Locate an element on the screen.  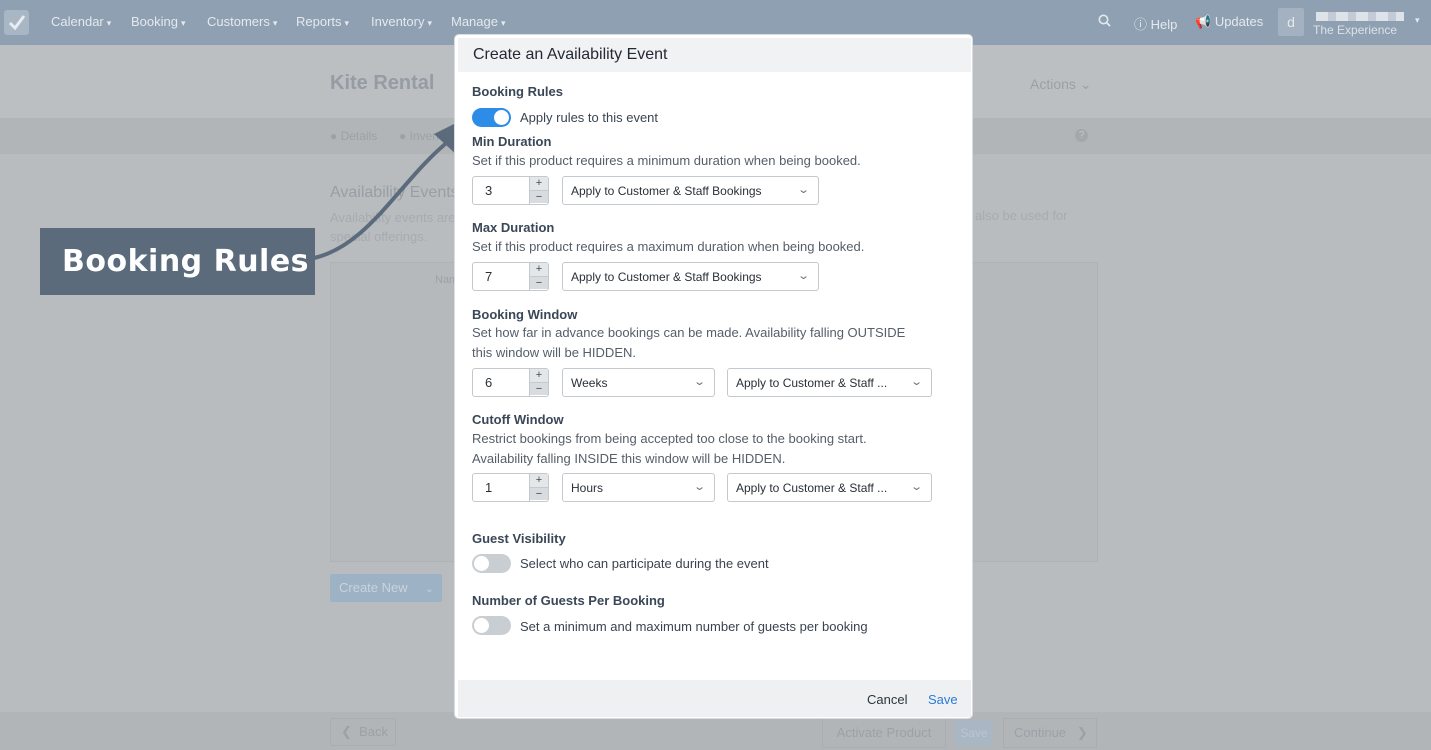
booking-window-applies-select: Apply to Customer & Staff ... ⌄ is located at coordinates (829, 382).